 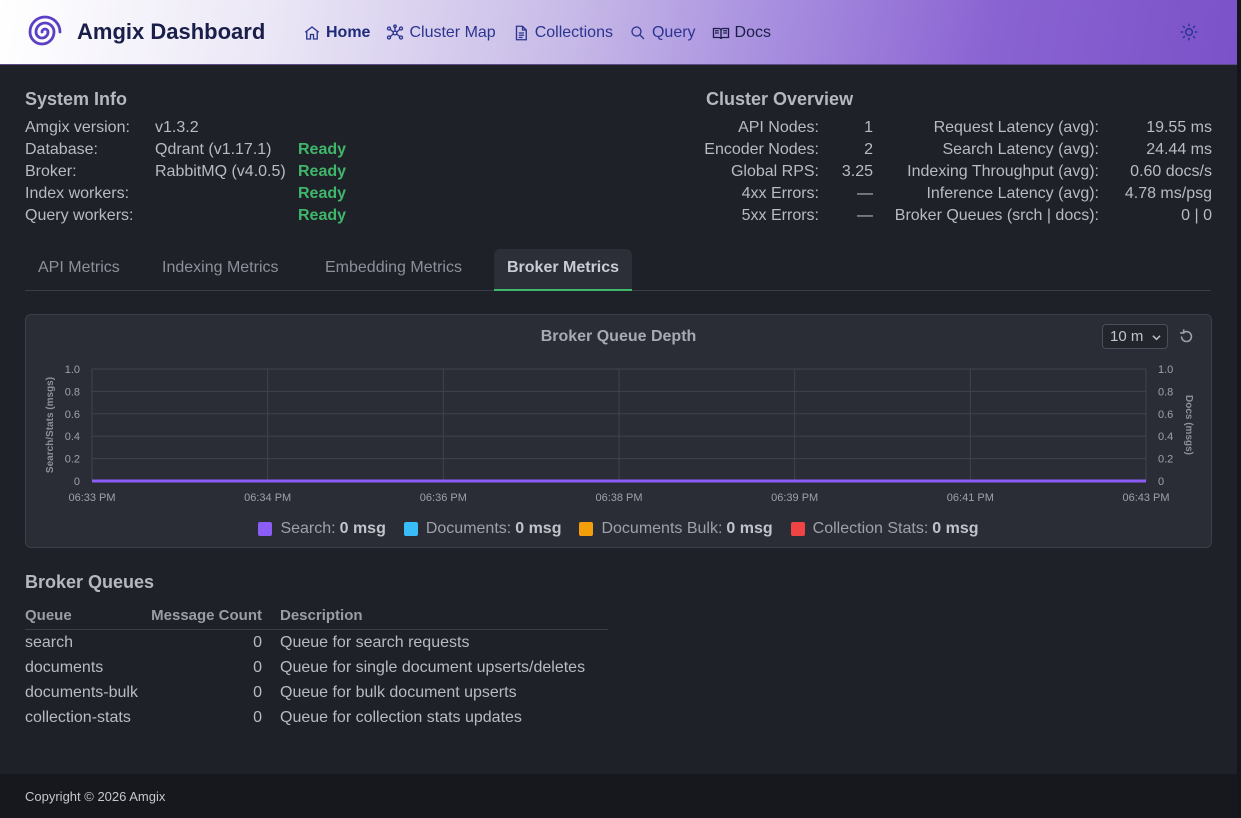 I want to click on nav-home: Home, so click(x=336, y=33).